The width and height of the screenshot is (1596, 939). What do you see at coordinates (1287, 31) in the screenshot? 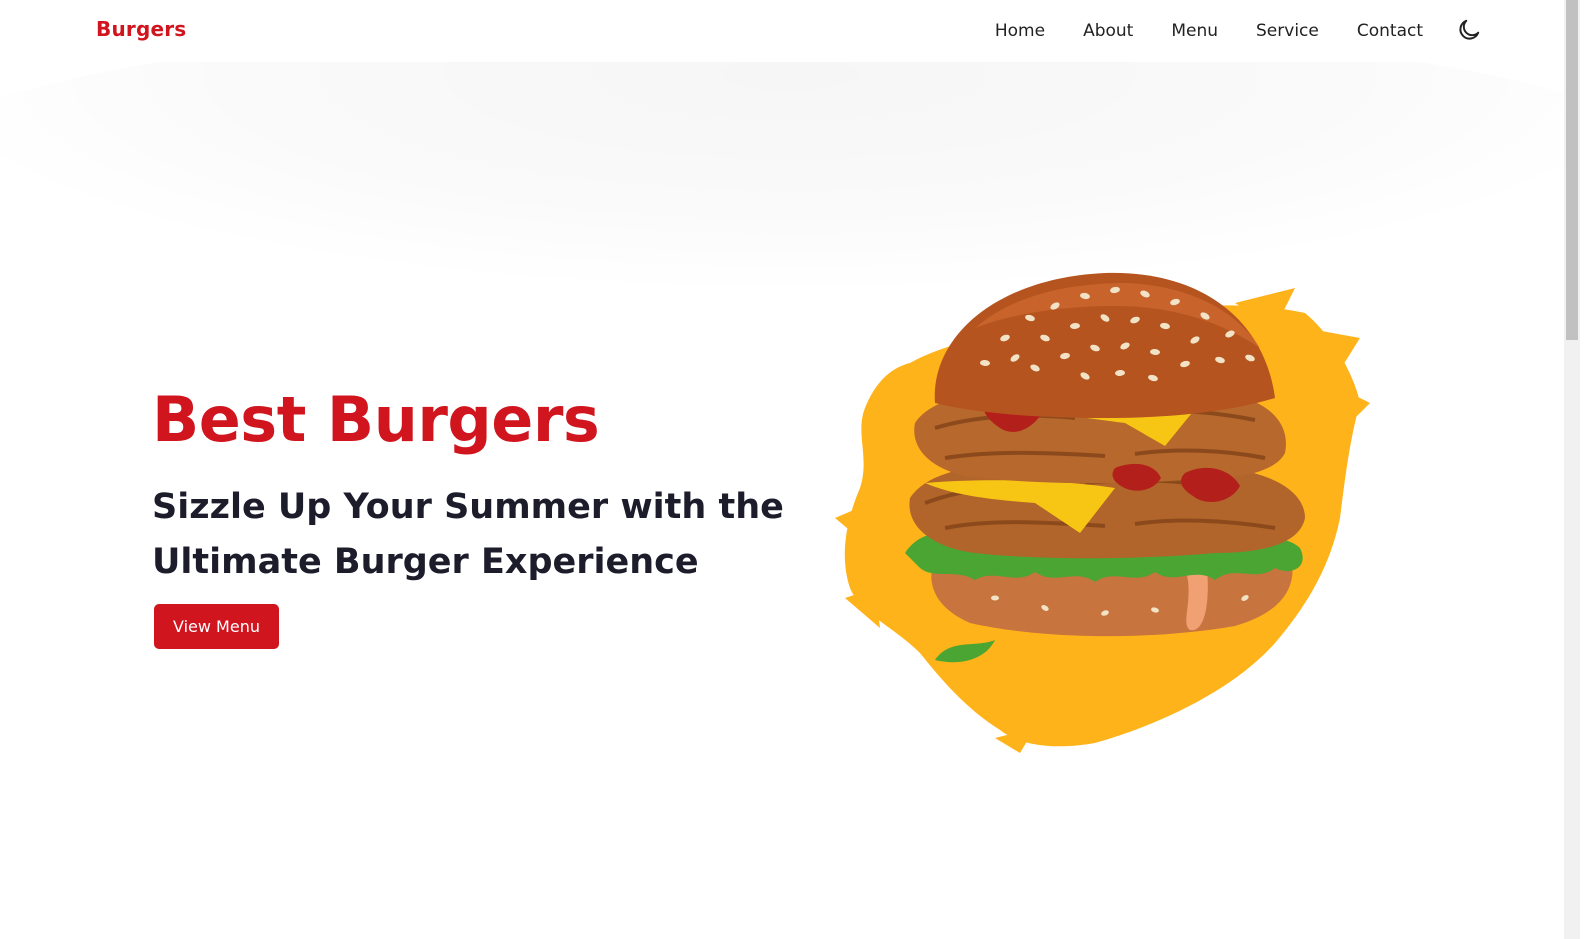
I see `nav-service: Service` at bounding box center [1287, 31].